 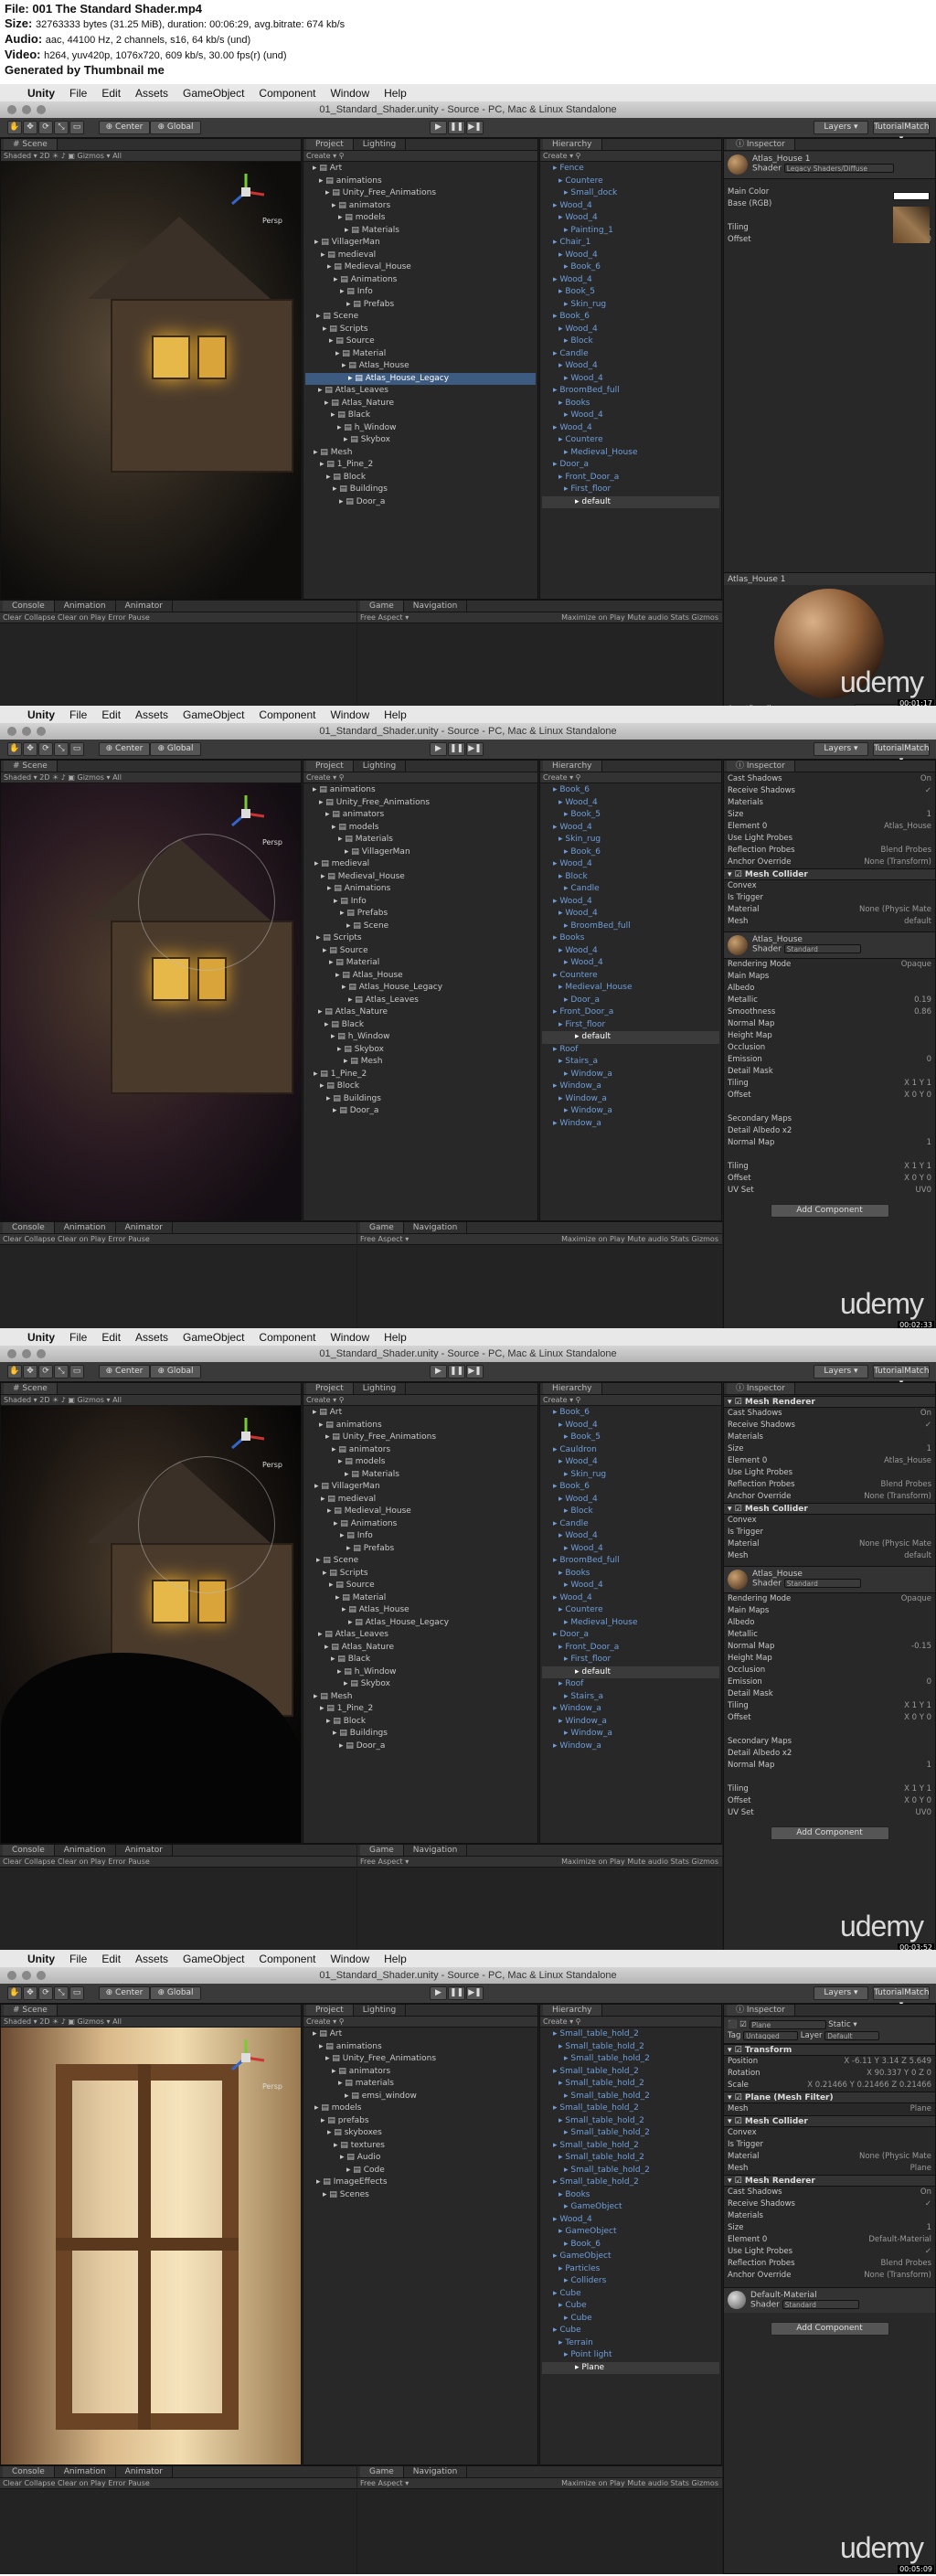 What do you see at coordinates (421, 1549) in the screenshot?
I see `project-item: ▸ ▤ Prefabs` at bounding box center [421, 1549].